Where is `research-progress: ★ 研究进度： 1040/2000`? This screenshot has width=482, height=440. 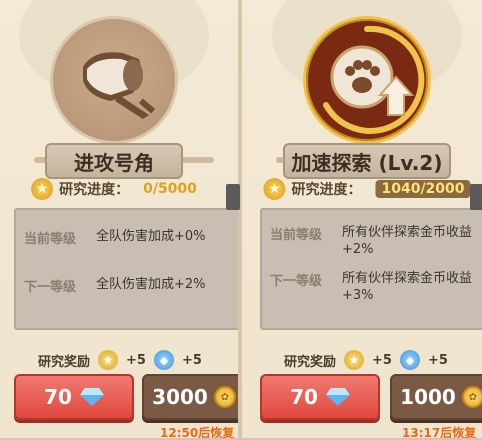
research-progress: ★ 研究进度： 1040/2000 is located at coordinates (367, 189).